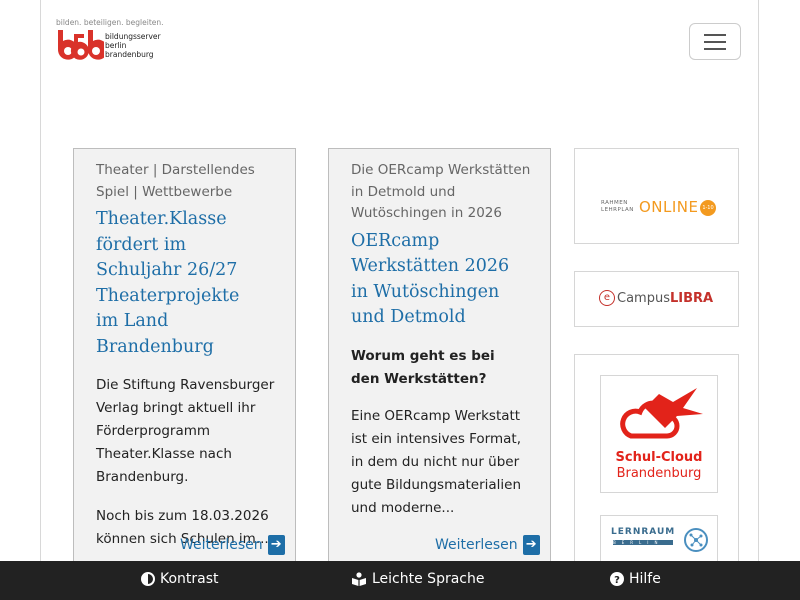 The image size is (800, 600). I want to click on ecampus-suffix: LIBRA, so click(691, 298).